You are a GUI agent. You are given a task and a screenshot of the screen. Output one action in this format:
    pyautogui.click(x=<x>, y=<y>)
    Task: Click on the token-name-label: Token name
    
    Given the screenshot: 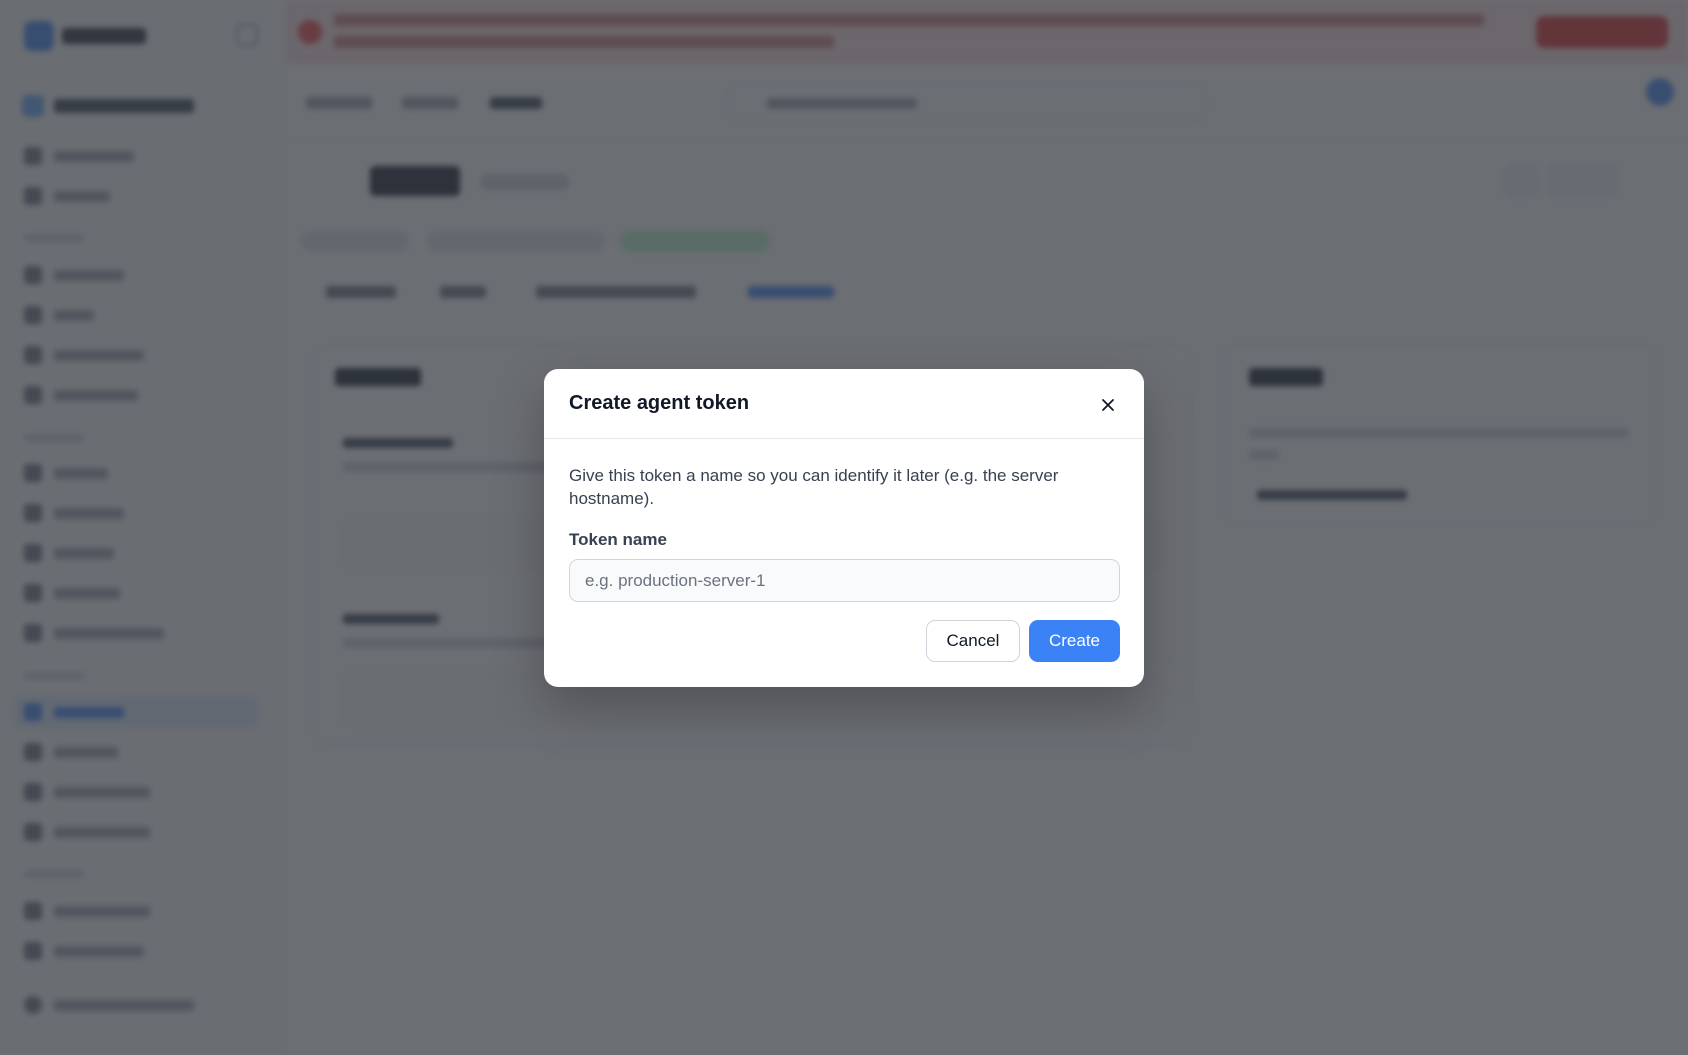 What is the action you would take?
    pyautogui.click(x=618, y=539)
    